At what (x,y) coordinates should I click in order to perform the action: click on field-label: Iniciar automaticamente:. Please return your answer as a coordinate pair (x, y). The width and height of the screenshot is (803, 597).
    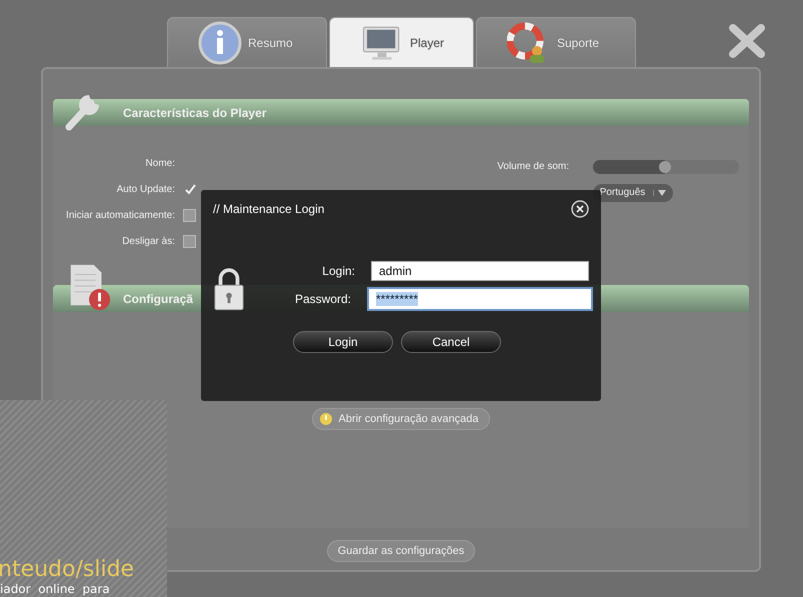
    Looking at the image, I should click on (120, 215).